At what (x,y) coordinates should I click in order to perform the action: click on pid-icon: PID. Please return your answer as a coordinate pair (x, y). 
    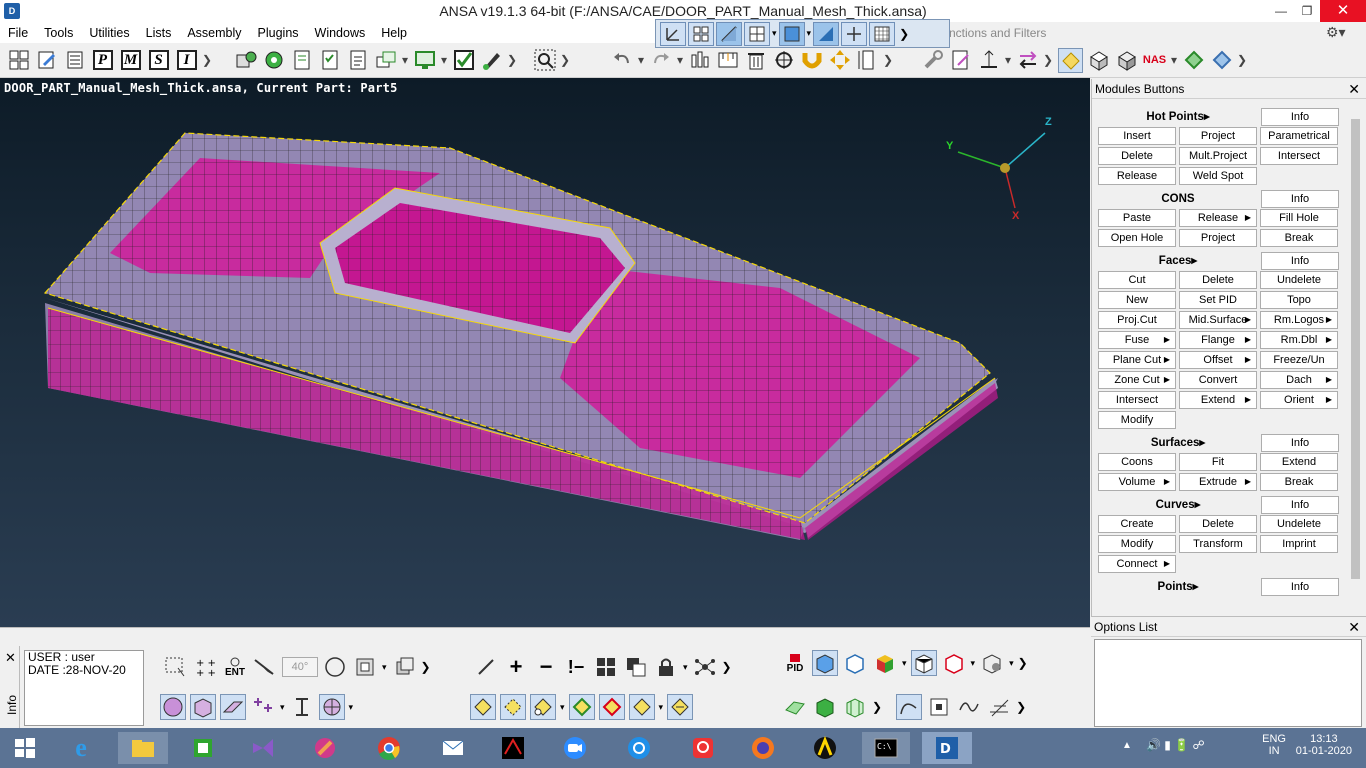
    Looking at the image, I should click on (795, 663).